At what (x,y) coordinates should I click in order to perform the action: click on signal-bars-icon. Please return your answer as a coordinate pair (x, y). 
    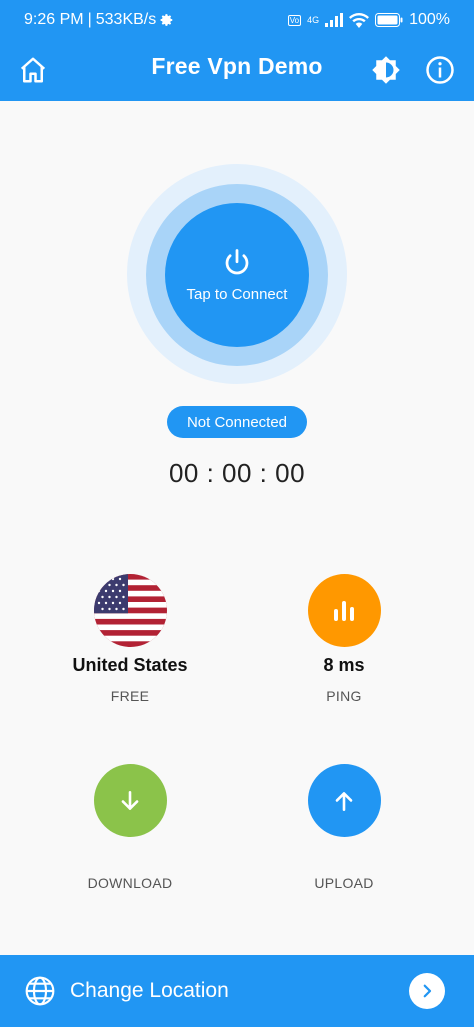
    Looking at the image, I should click on (344, 610).